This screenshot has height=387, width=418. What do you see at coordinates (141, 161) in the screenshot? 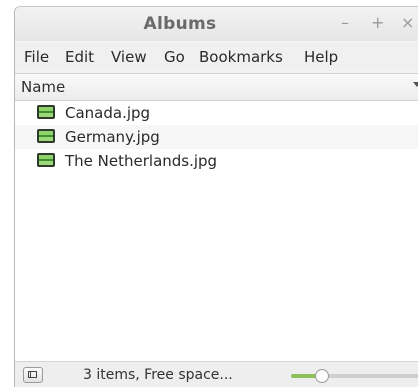
I see `file-name: The Netherlands.jpg` at bounding box center [141, 161].